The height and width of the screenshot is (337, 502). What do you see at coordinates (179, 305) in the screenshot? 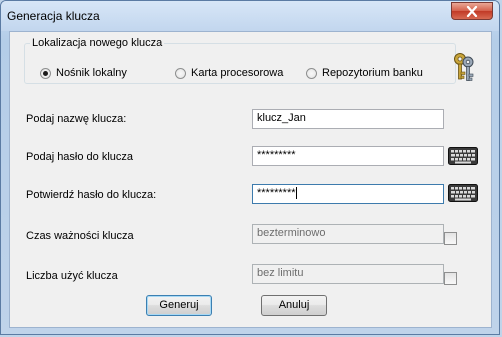
I see `generate-button: Generuj` at bounding box center [179, 305].